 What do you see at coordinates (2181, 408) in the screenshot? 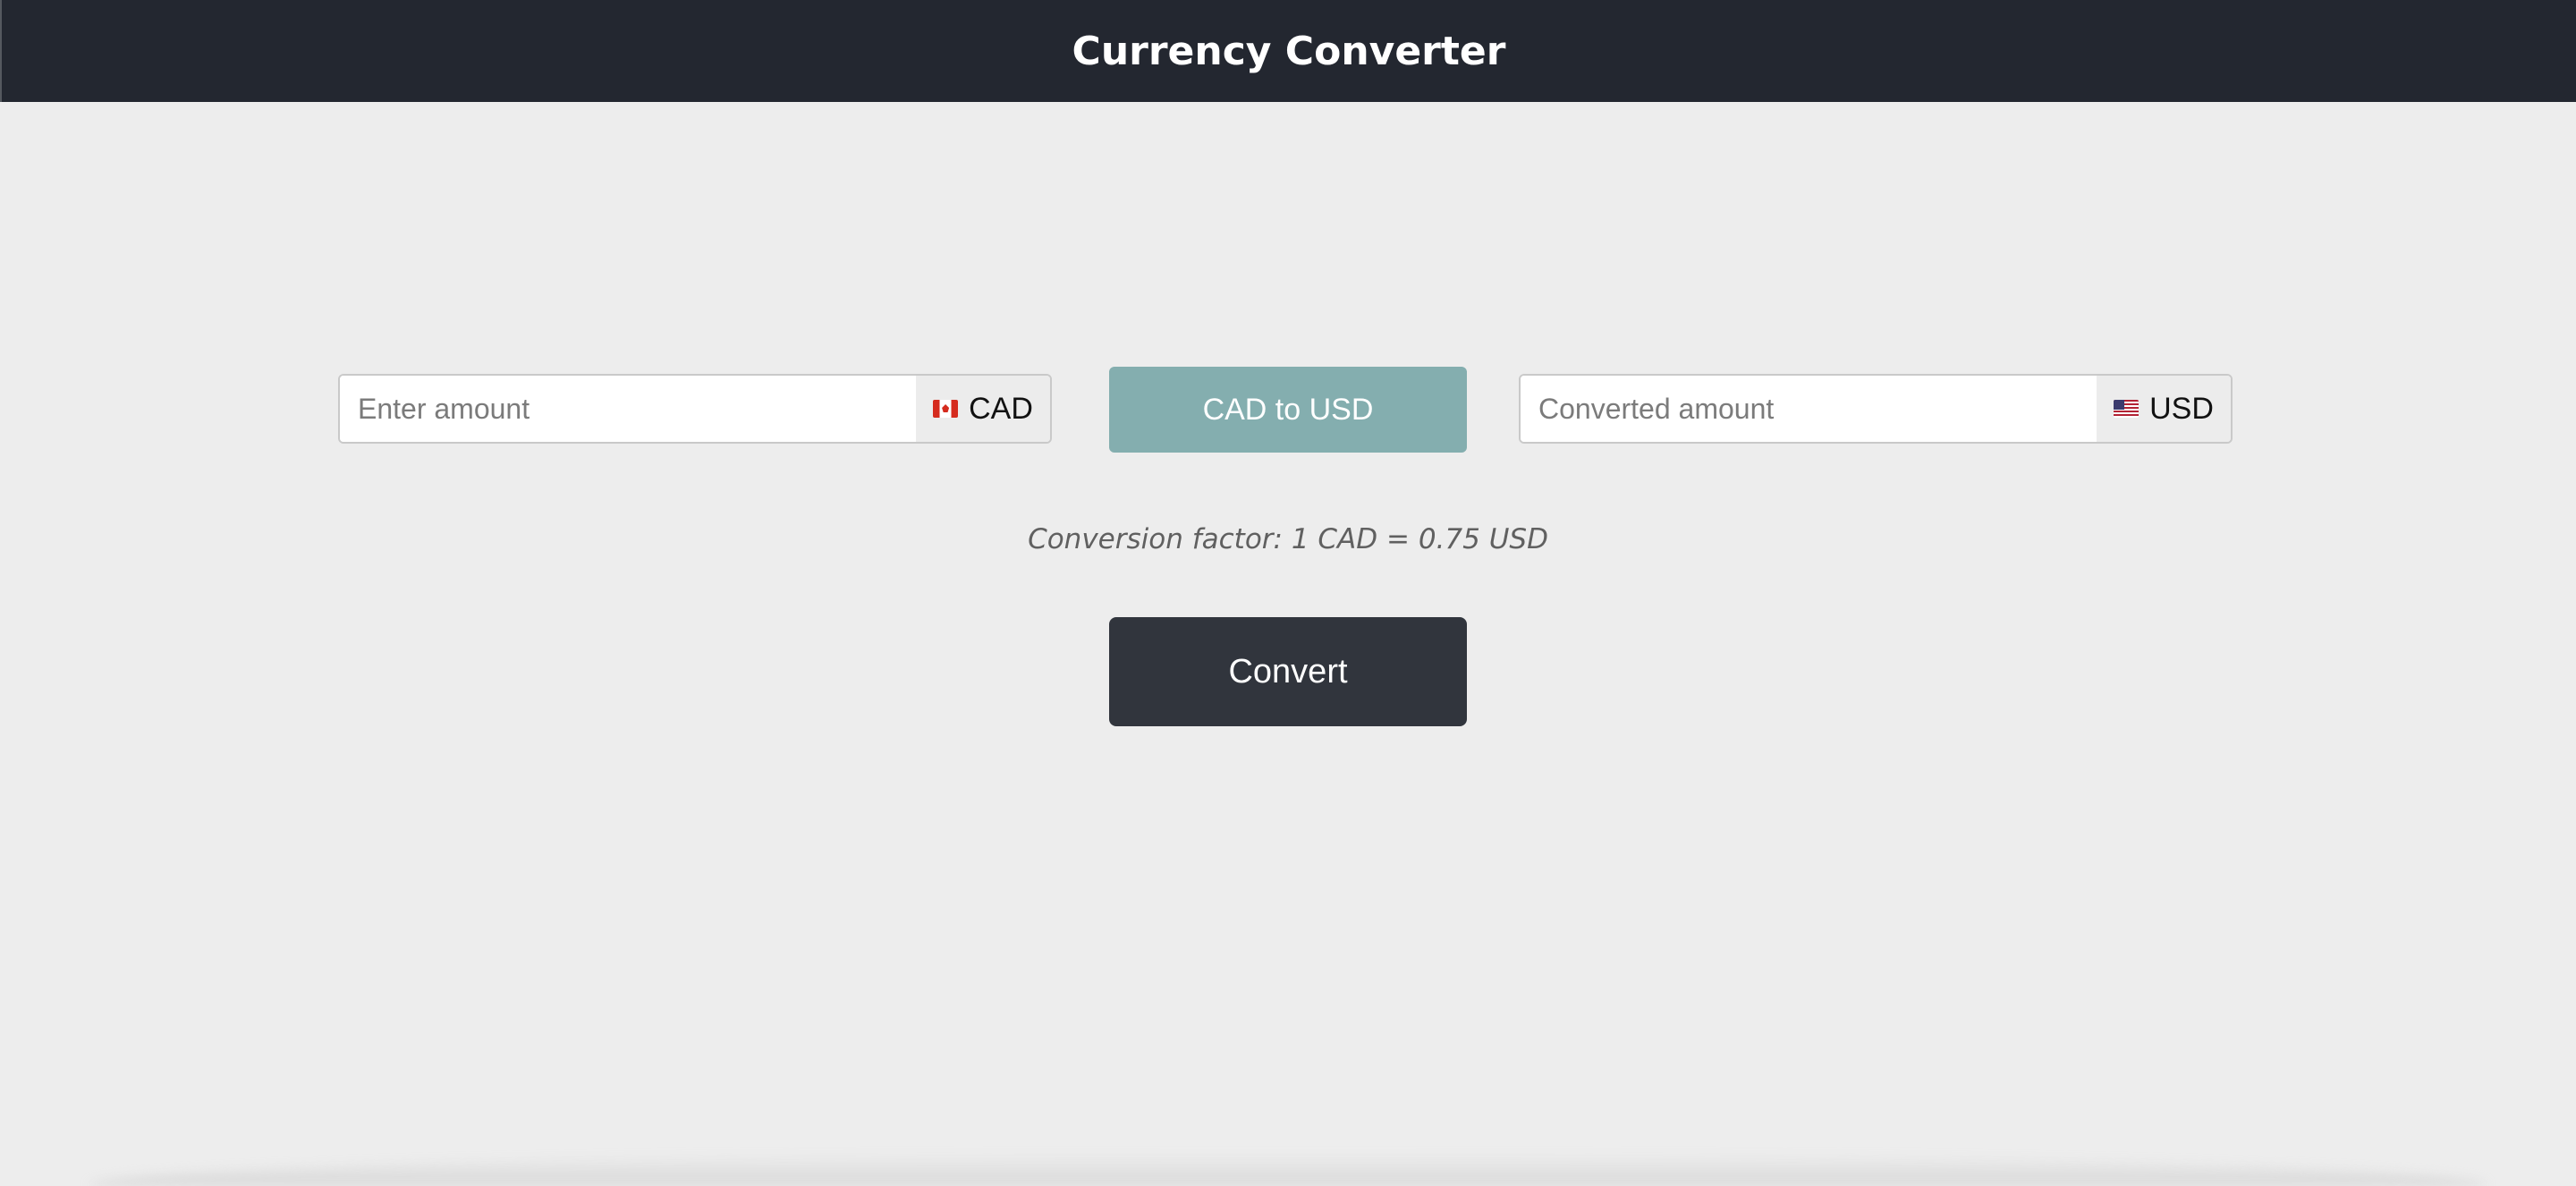
I see `to-currency-label: USD` at bounding box center [2181, 408].